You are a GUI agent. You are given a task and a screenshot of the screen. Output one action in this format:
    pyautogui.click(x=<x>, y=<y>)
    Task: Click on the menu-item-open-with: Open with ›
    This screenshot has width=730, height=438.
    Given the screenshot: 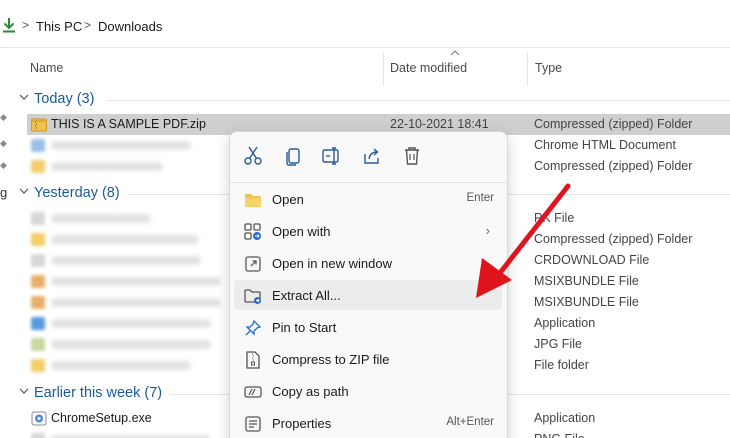 What is the action you would take?
    pyautogui.click(x=368, y=231)
    